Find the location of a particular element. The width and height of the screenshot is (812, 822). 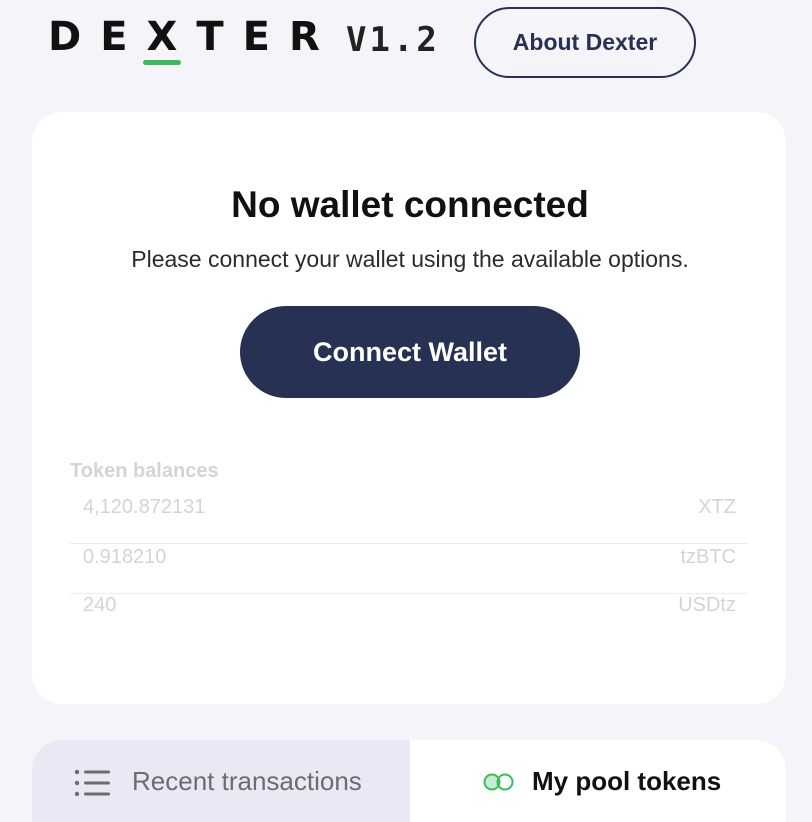

bottom-tabs: Recent transactions My pool tokens is located at coordinates (409, 781).